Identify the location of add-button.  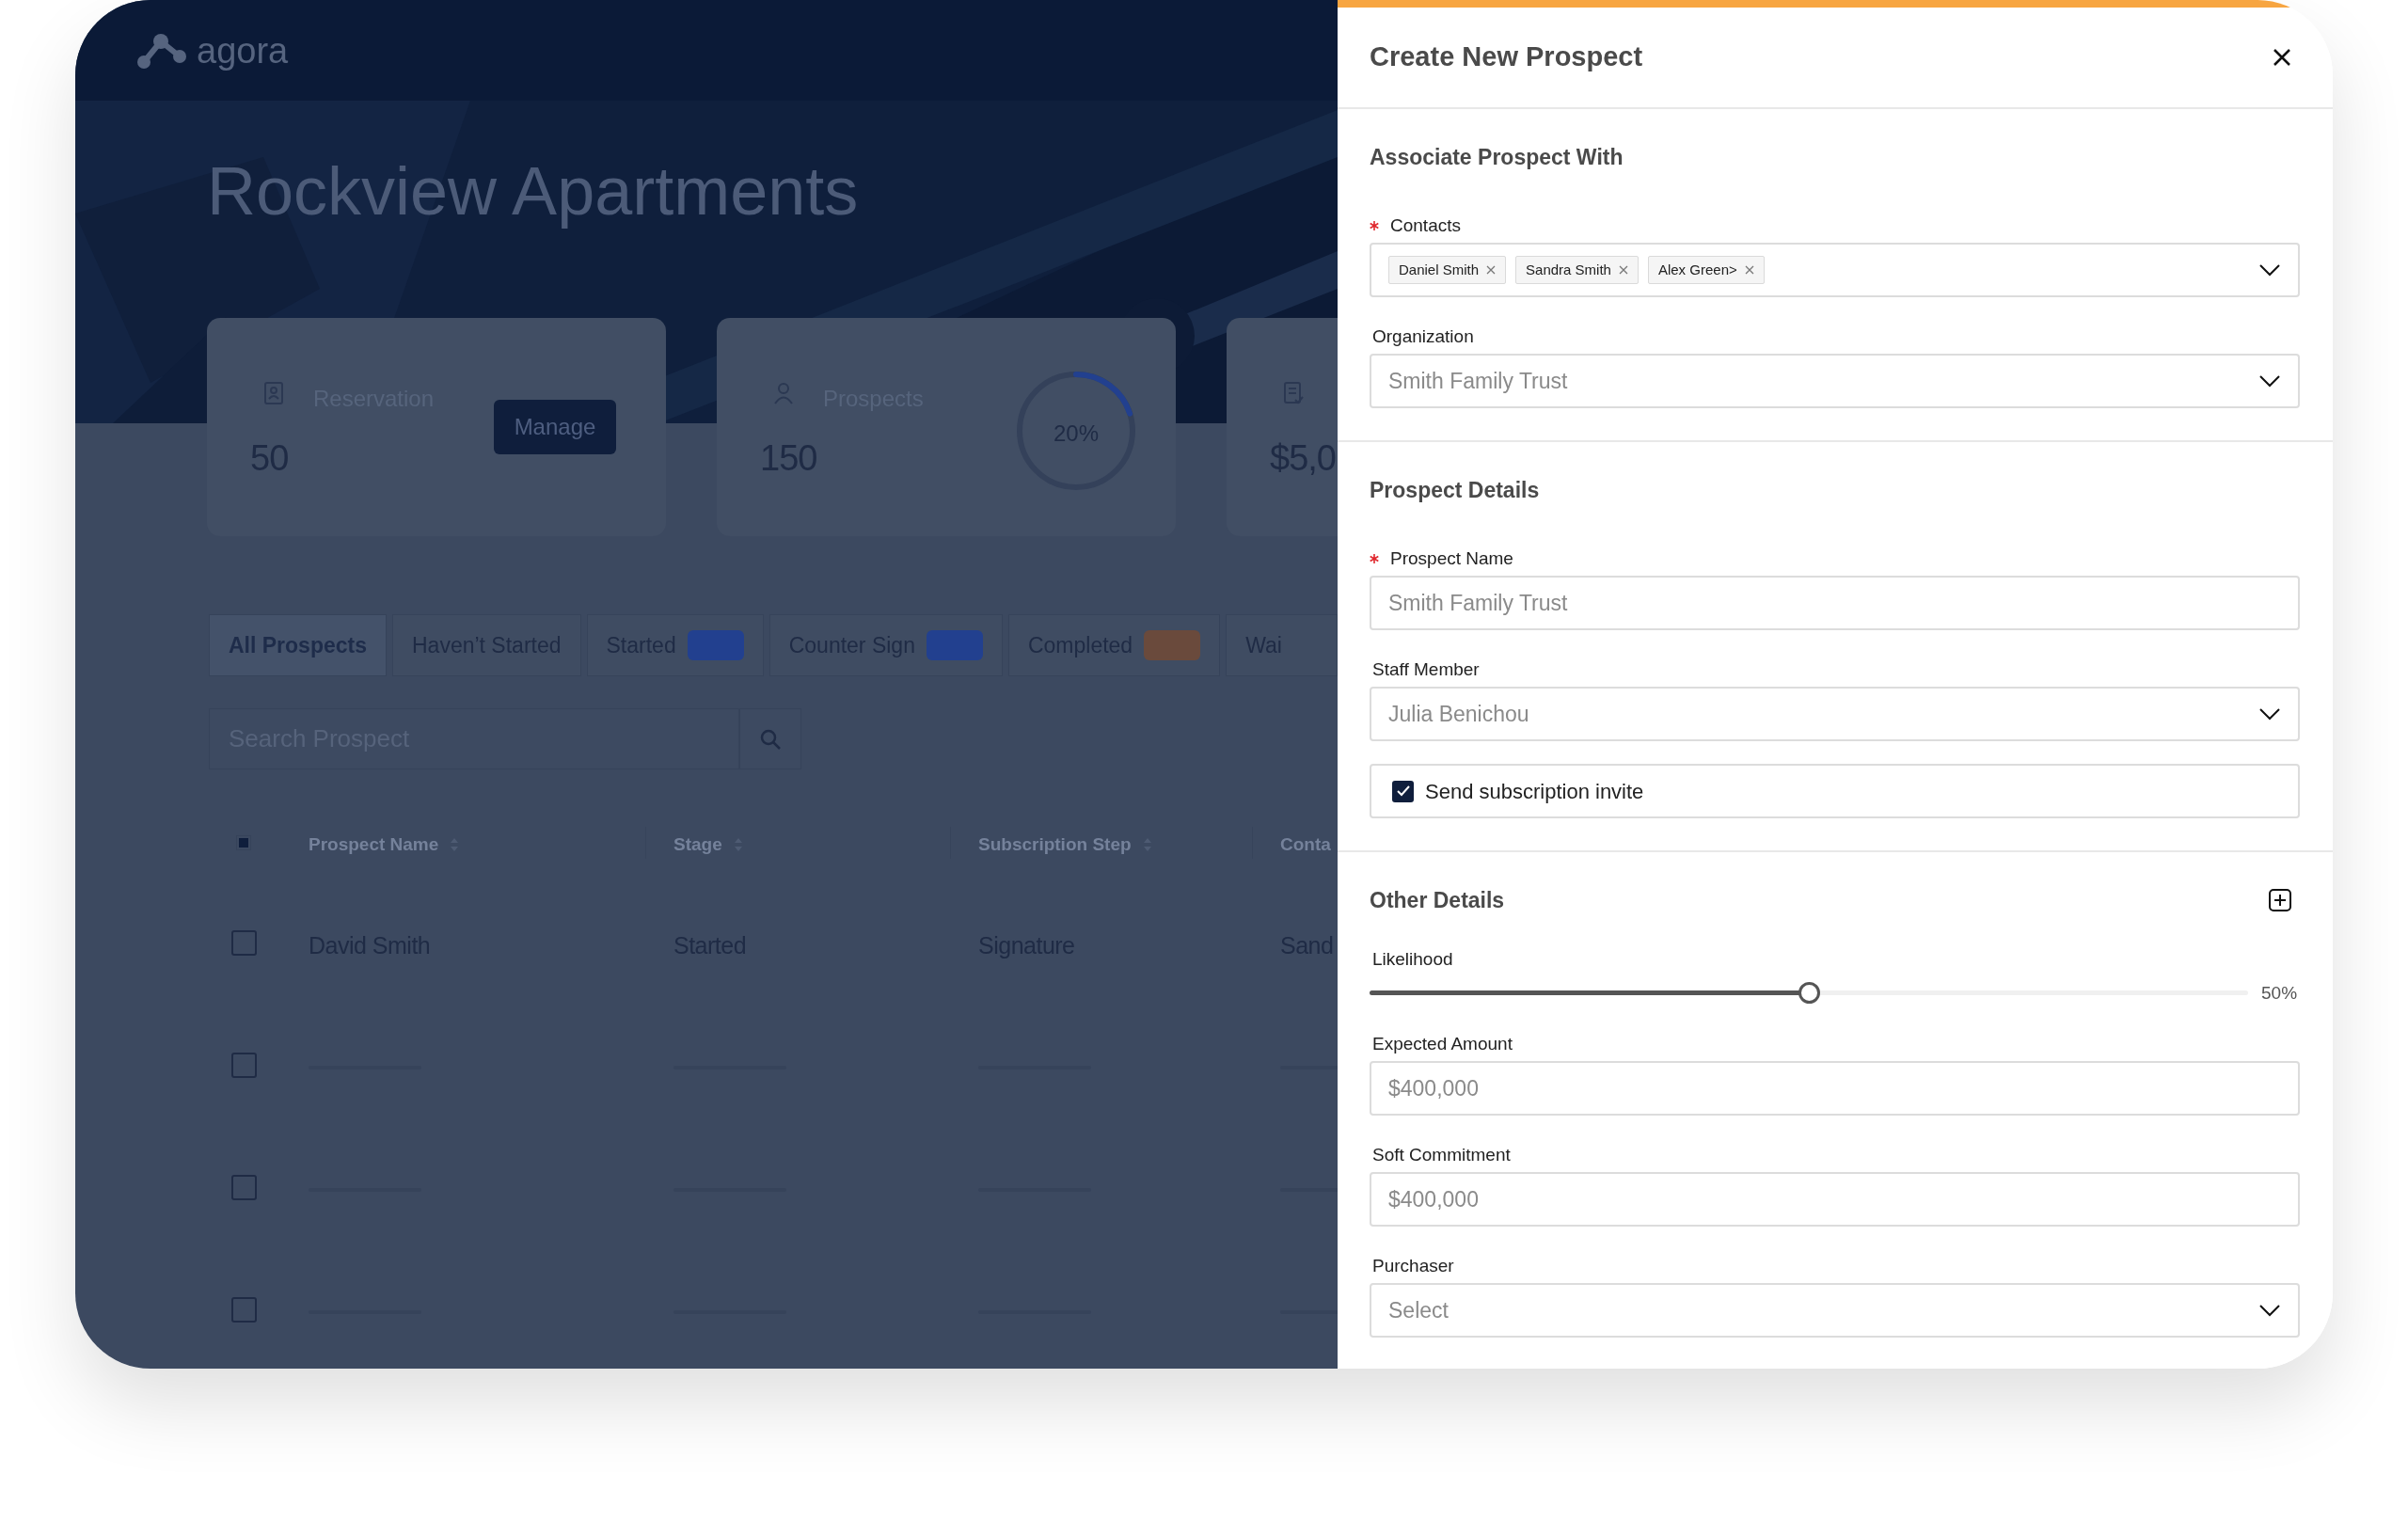
(2280, 900).